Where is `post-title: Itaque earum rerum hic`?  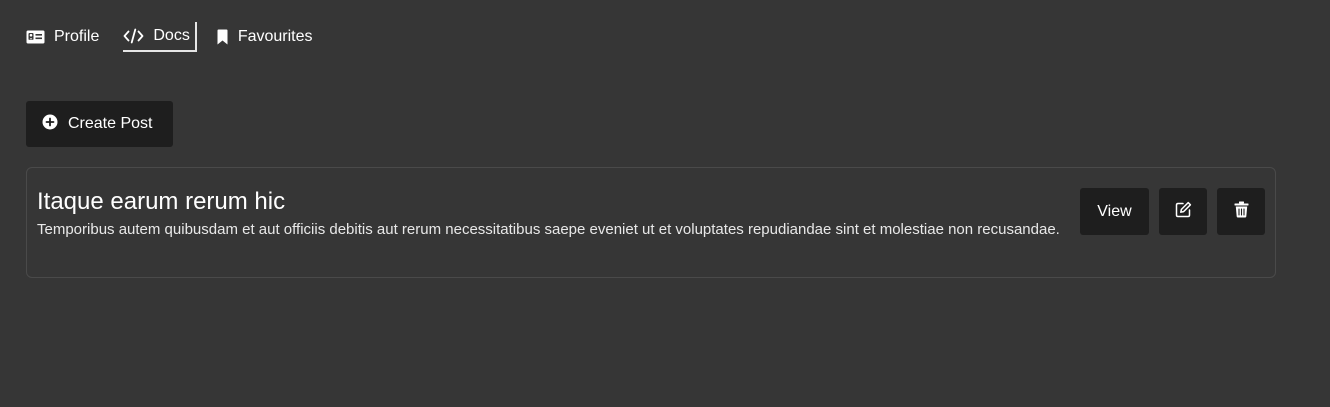 post-title: Itaque earum rerum hic is located at coordinates (161, 201).